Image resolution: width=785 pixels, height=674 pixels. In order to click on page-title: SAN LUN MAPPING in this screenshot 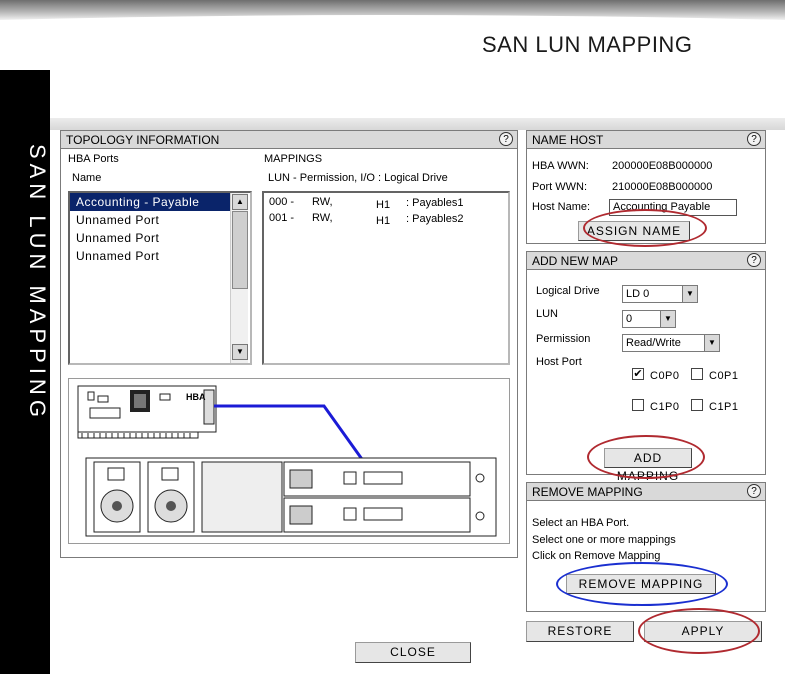, I will do `click(587, 44)`.